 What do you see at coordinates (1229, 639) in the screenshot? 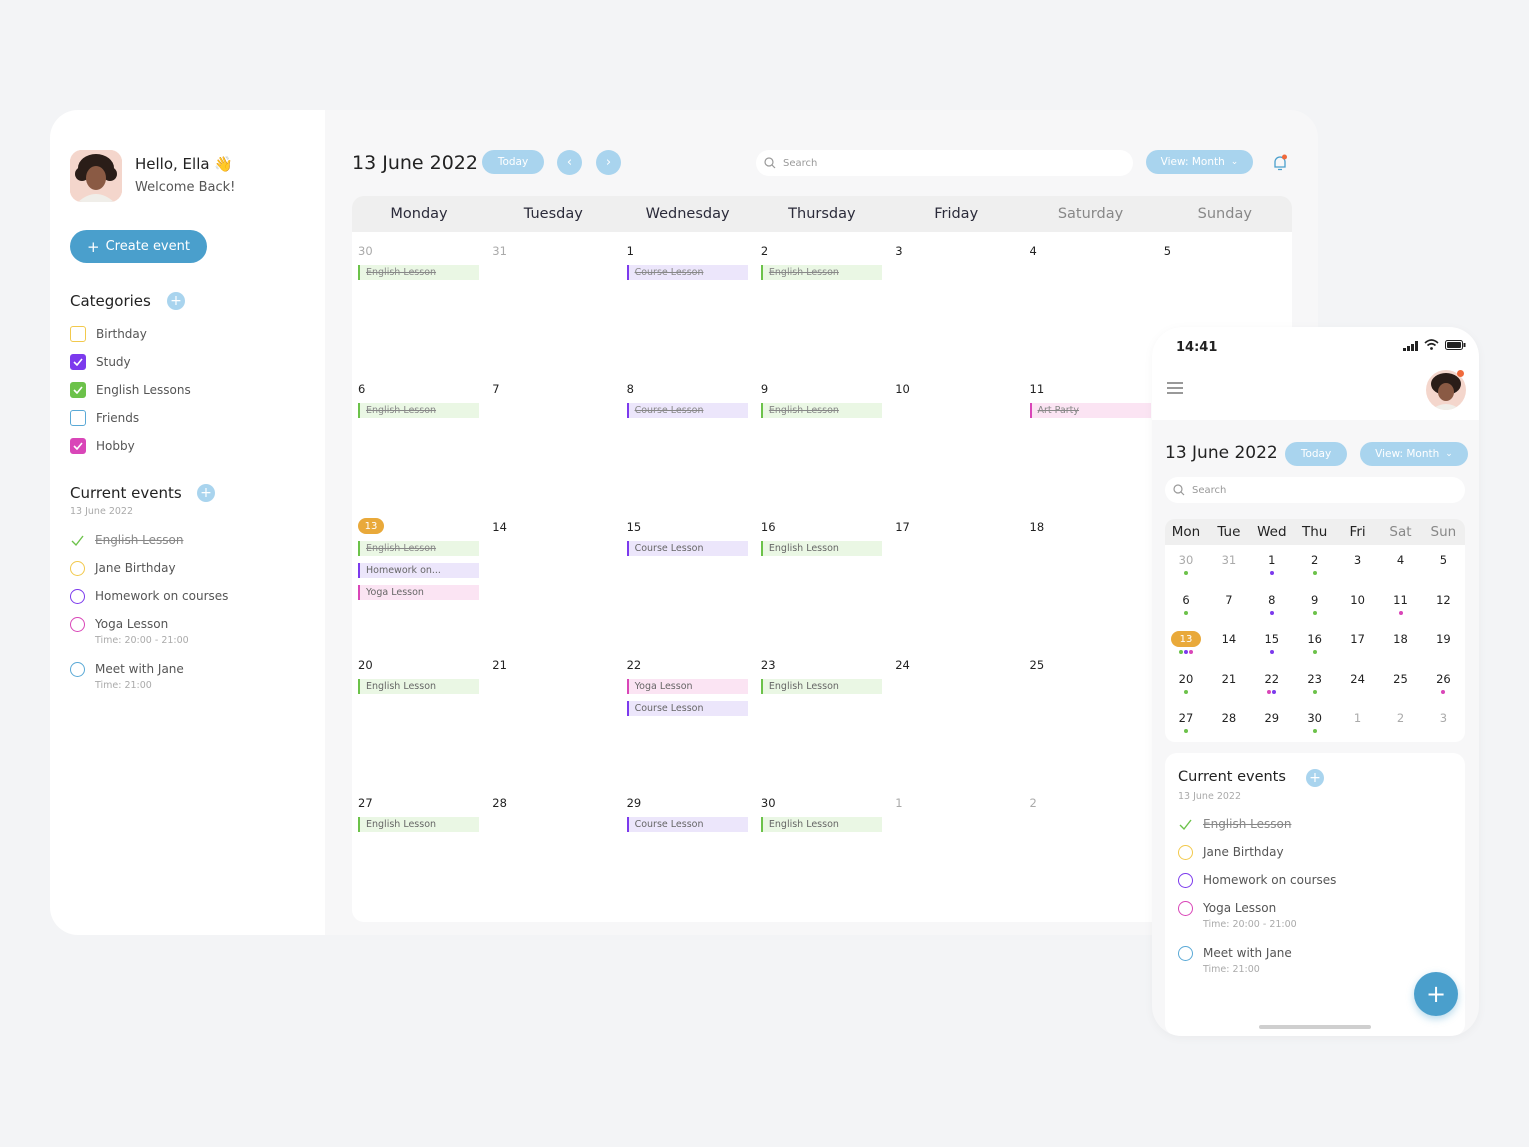
I see `mini-day-number: 14` at bounding box center [1229, 639].